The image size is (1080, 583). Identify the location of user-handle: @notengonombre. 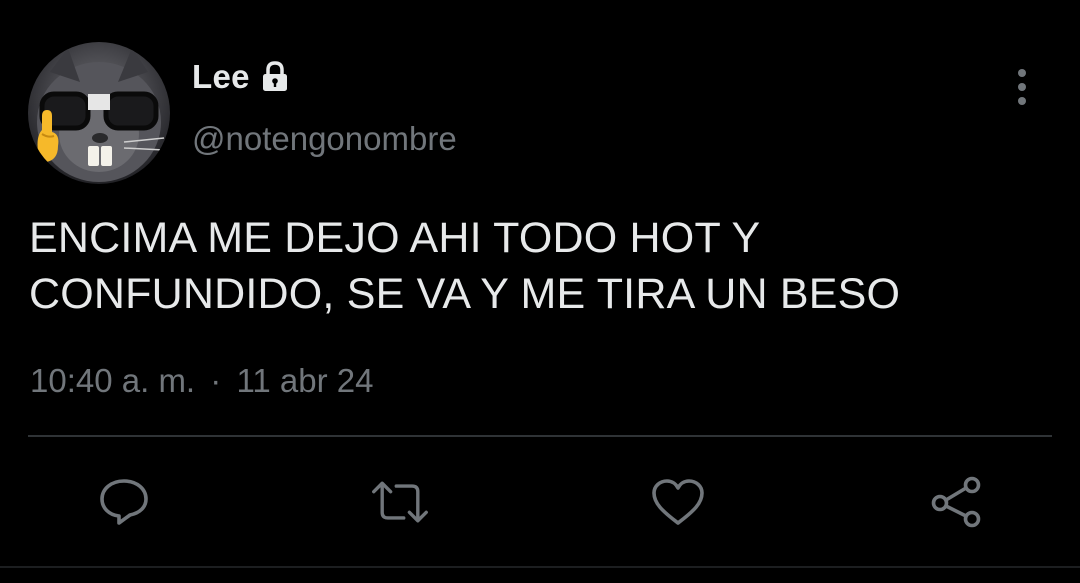
(324, 139).